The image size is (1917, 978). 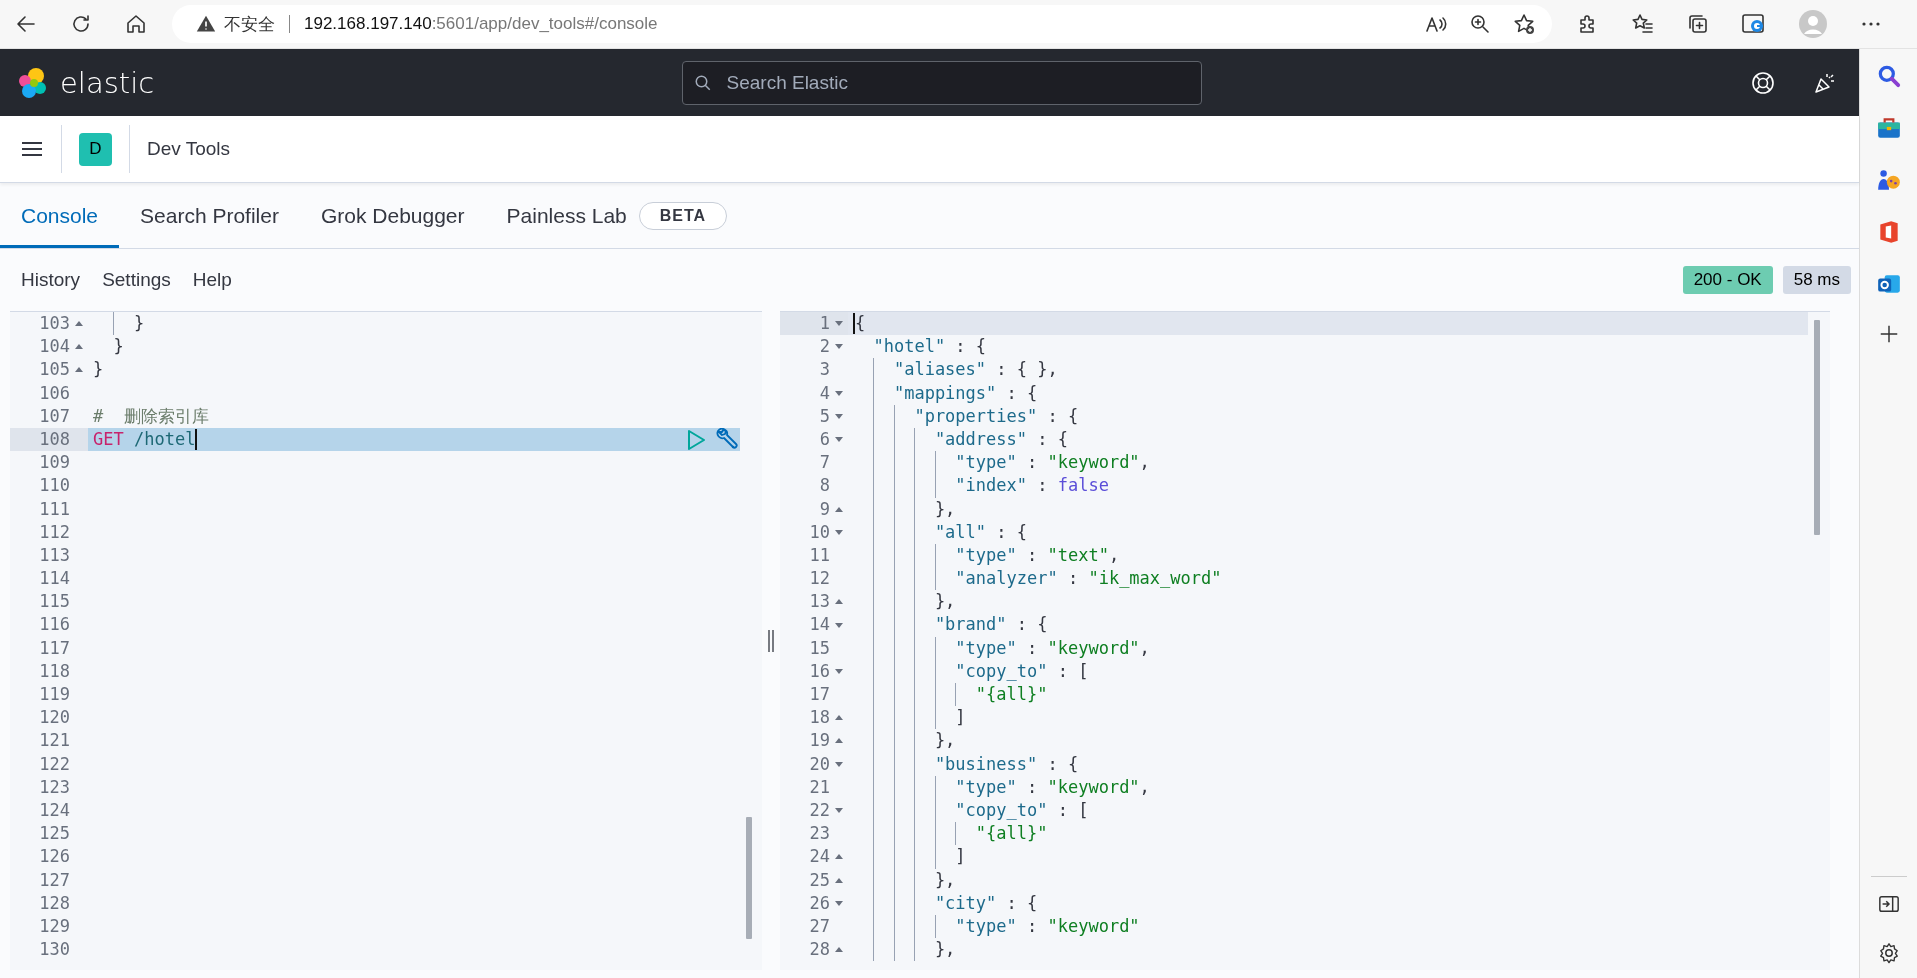 What do you see at coordinates (1888, 128) in the screenshot?
I see `briefcase-icon` at bounding box center [1888, 128].